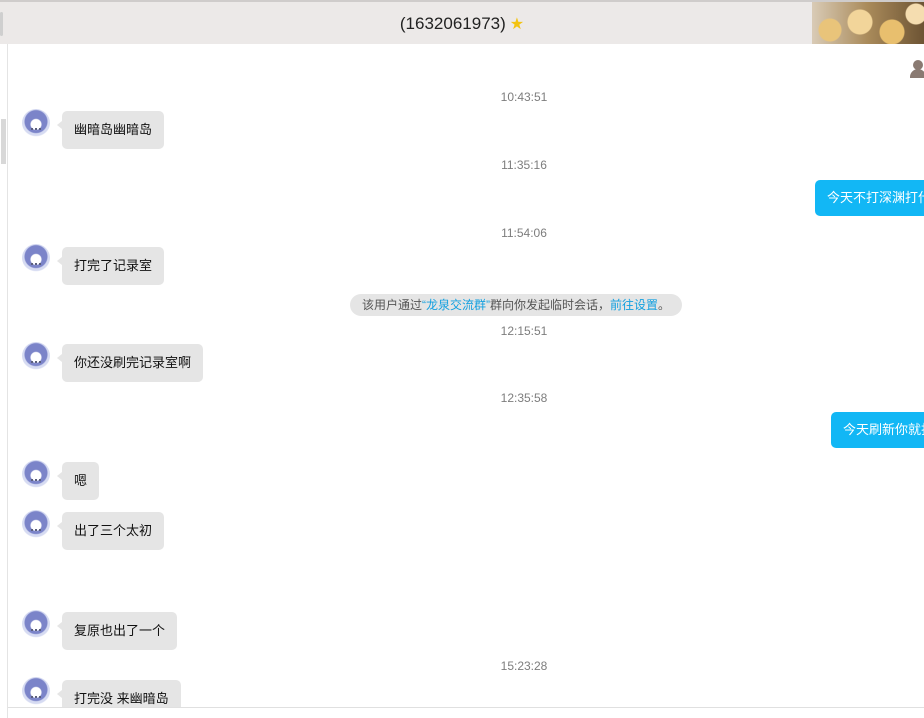 This screenshot has width=924, height=718. Describe the element at coordinates (877, 430) in the screenshot. I see `sent-message-bubble: 今天刷新你就打` at that location.